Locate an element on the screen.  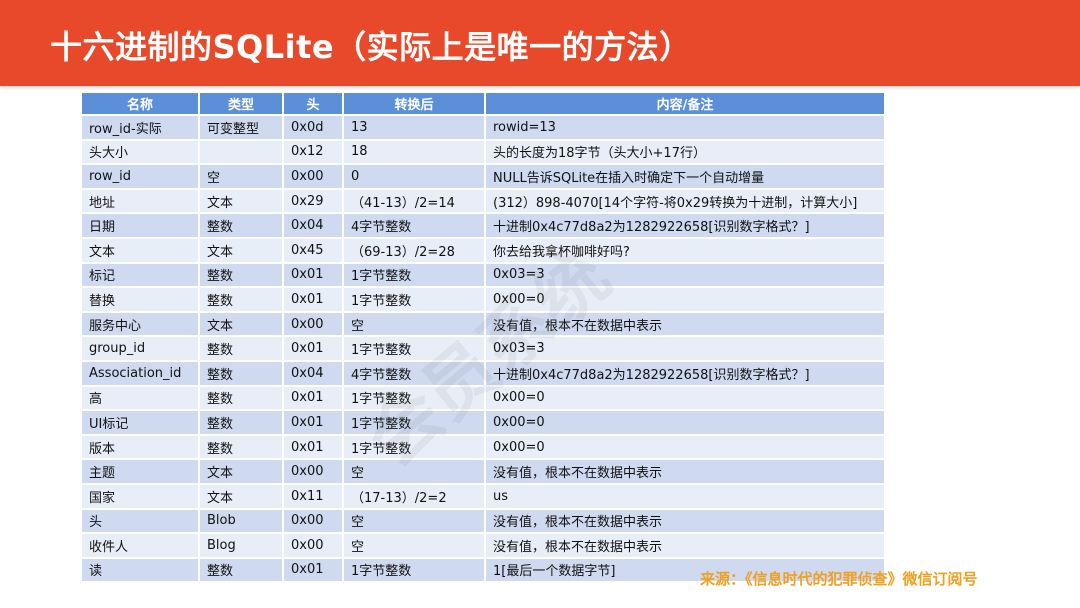
cell-type: 空 is located at coordinates (242, 177).